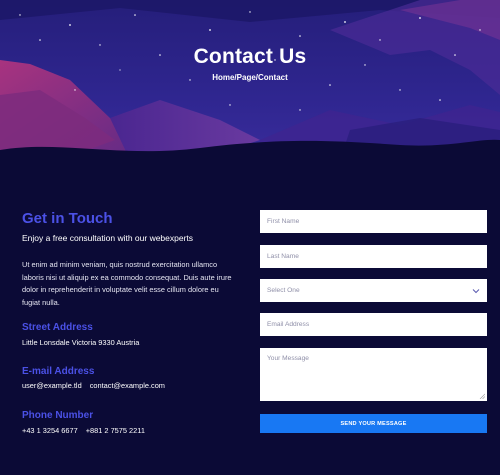  What do you see at coordinates (373, 221) in the screenshot?
I see `first-name-input` at bounding box center [373, 221].